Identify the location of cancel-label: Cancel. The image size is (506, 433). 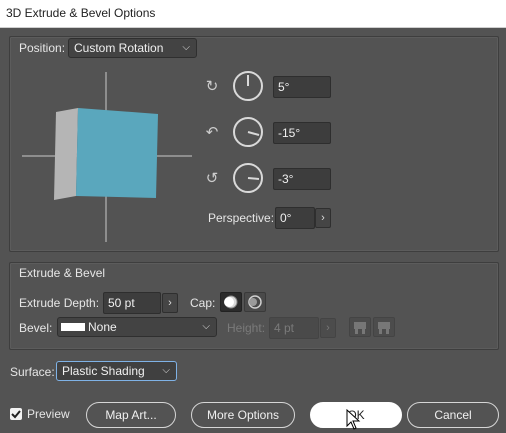
(453, 415).